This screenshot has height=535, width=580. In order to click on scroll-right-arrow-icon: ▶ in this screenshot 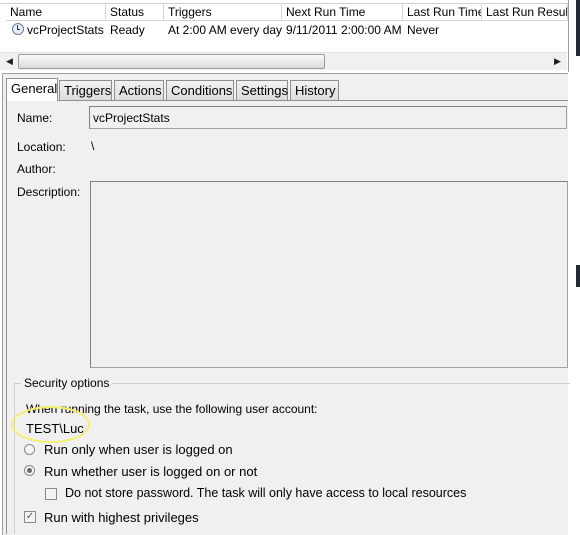, I will do `click(557, 61)`.